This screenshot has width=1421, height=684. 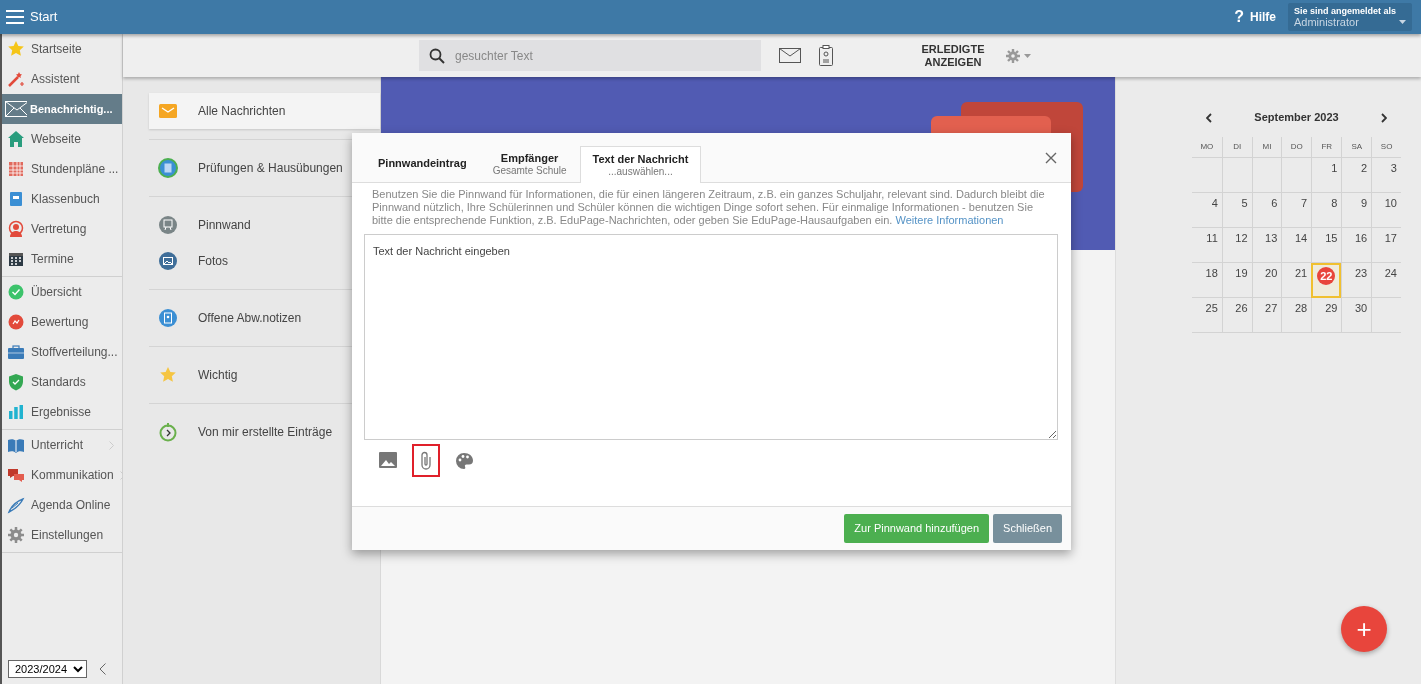 What do you see at coordinates (1236, 280) in the screenshot?
I see `calendar-day: 19` at bounding box center [1236, 280].